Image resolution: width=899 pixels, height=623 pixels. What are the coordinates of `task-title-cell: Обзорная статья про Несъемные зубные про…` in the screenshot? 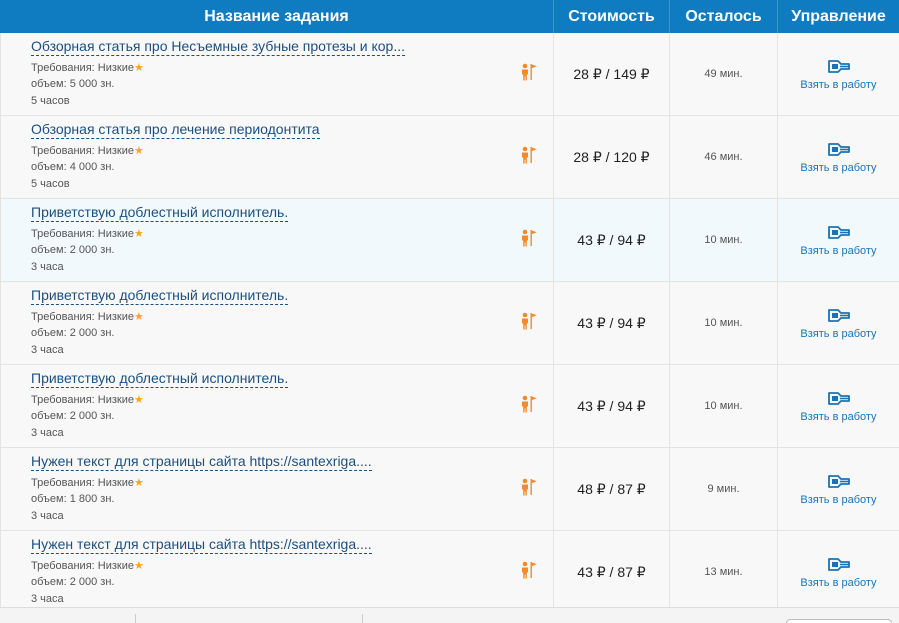 It's located at (277, 74).